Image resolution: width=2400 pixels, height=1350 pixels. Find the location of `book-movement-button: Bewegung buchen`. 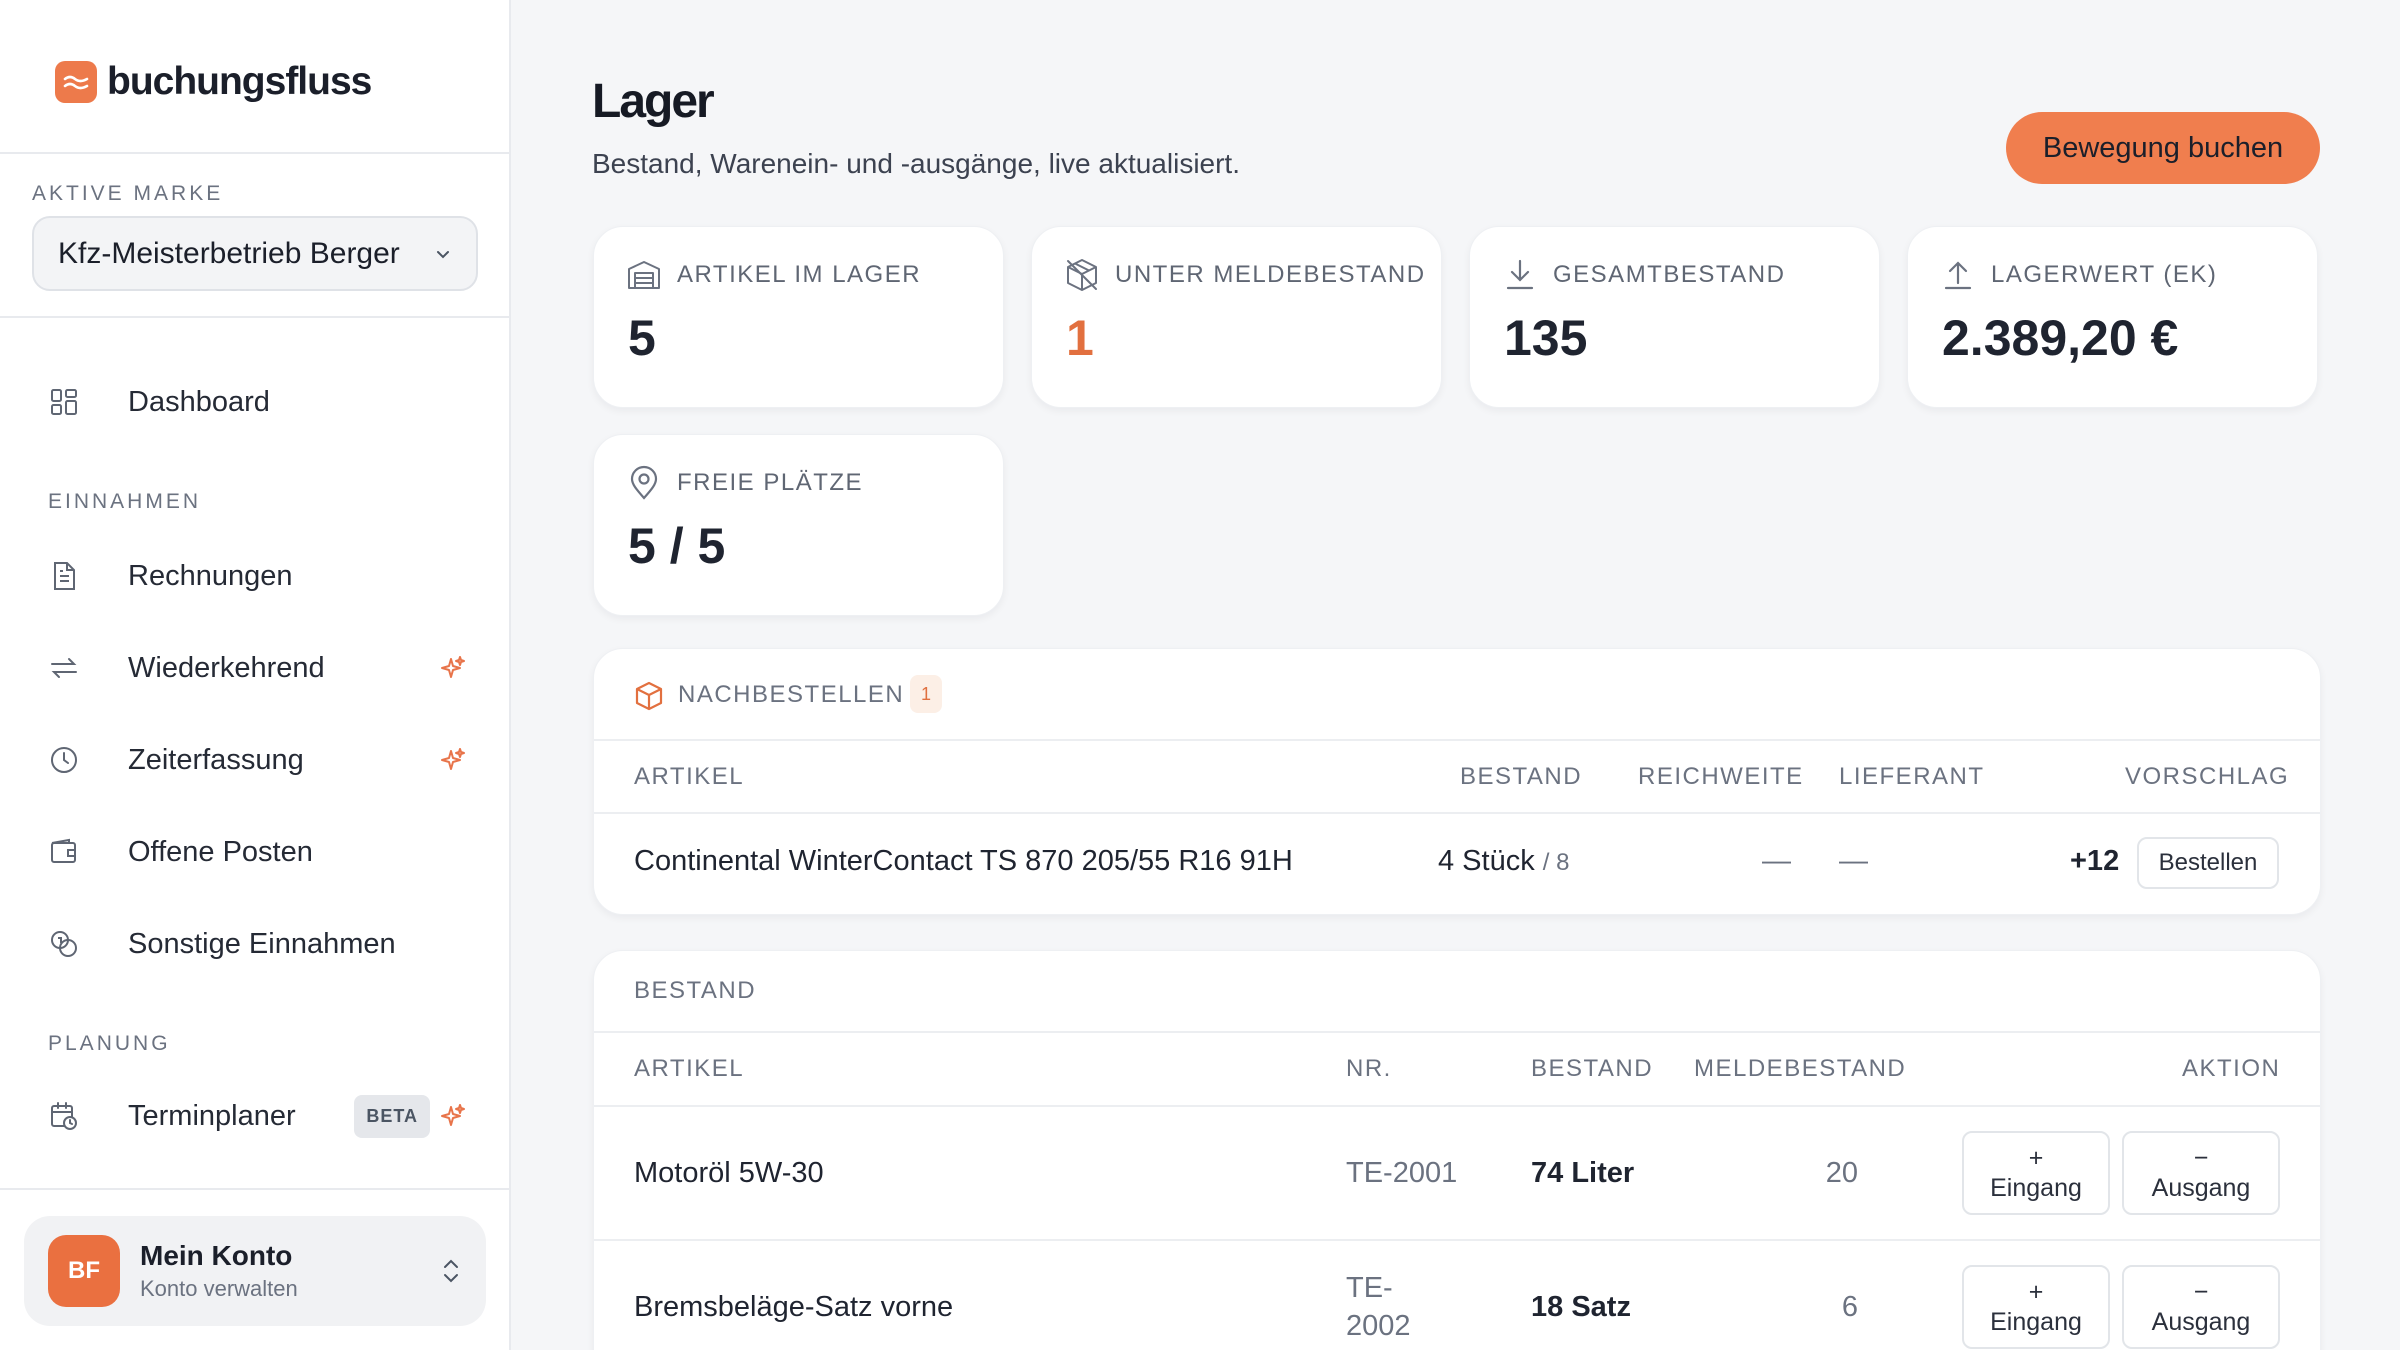

book-movement-button: Bewegung buchen is located at coordinates (2163, 148).